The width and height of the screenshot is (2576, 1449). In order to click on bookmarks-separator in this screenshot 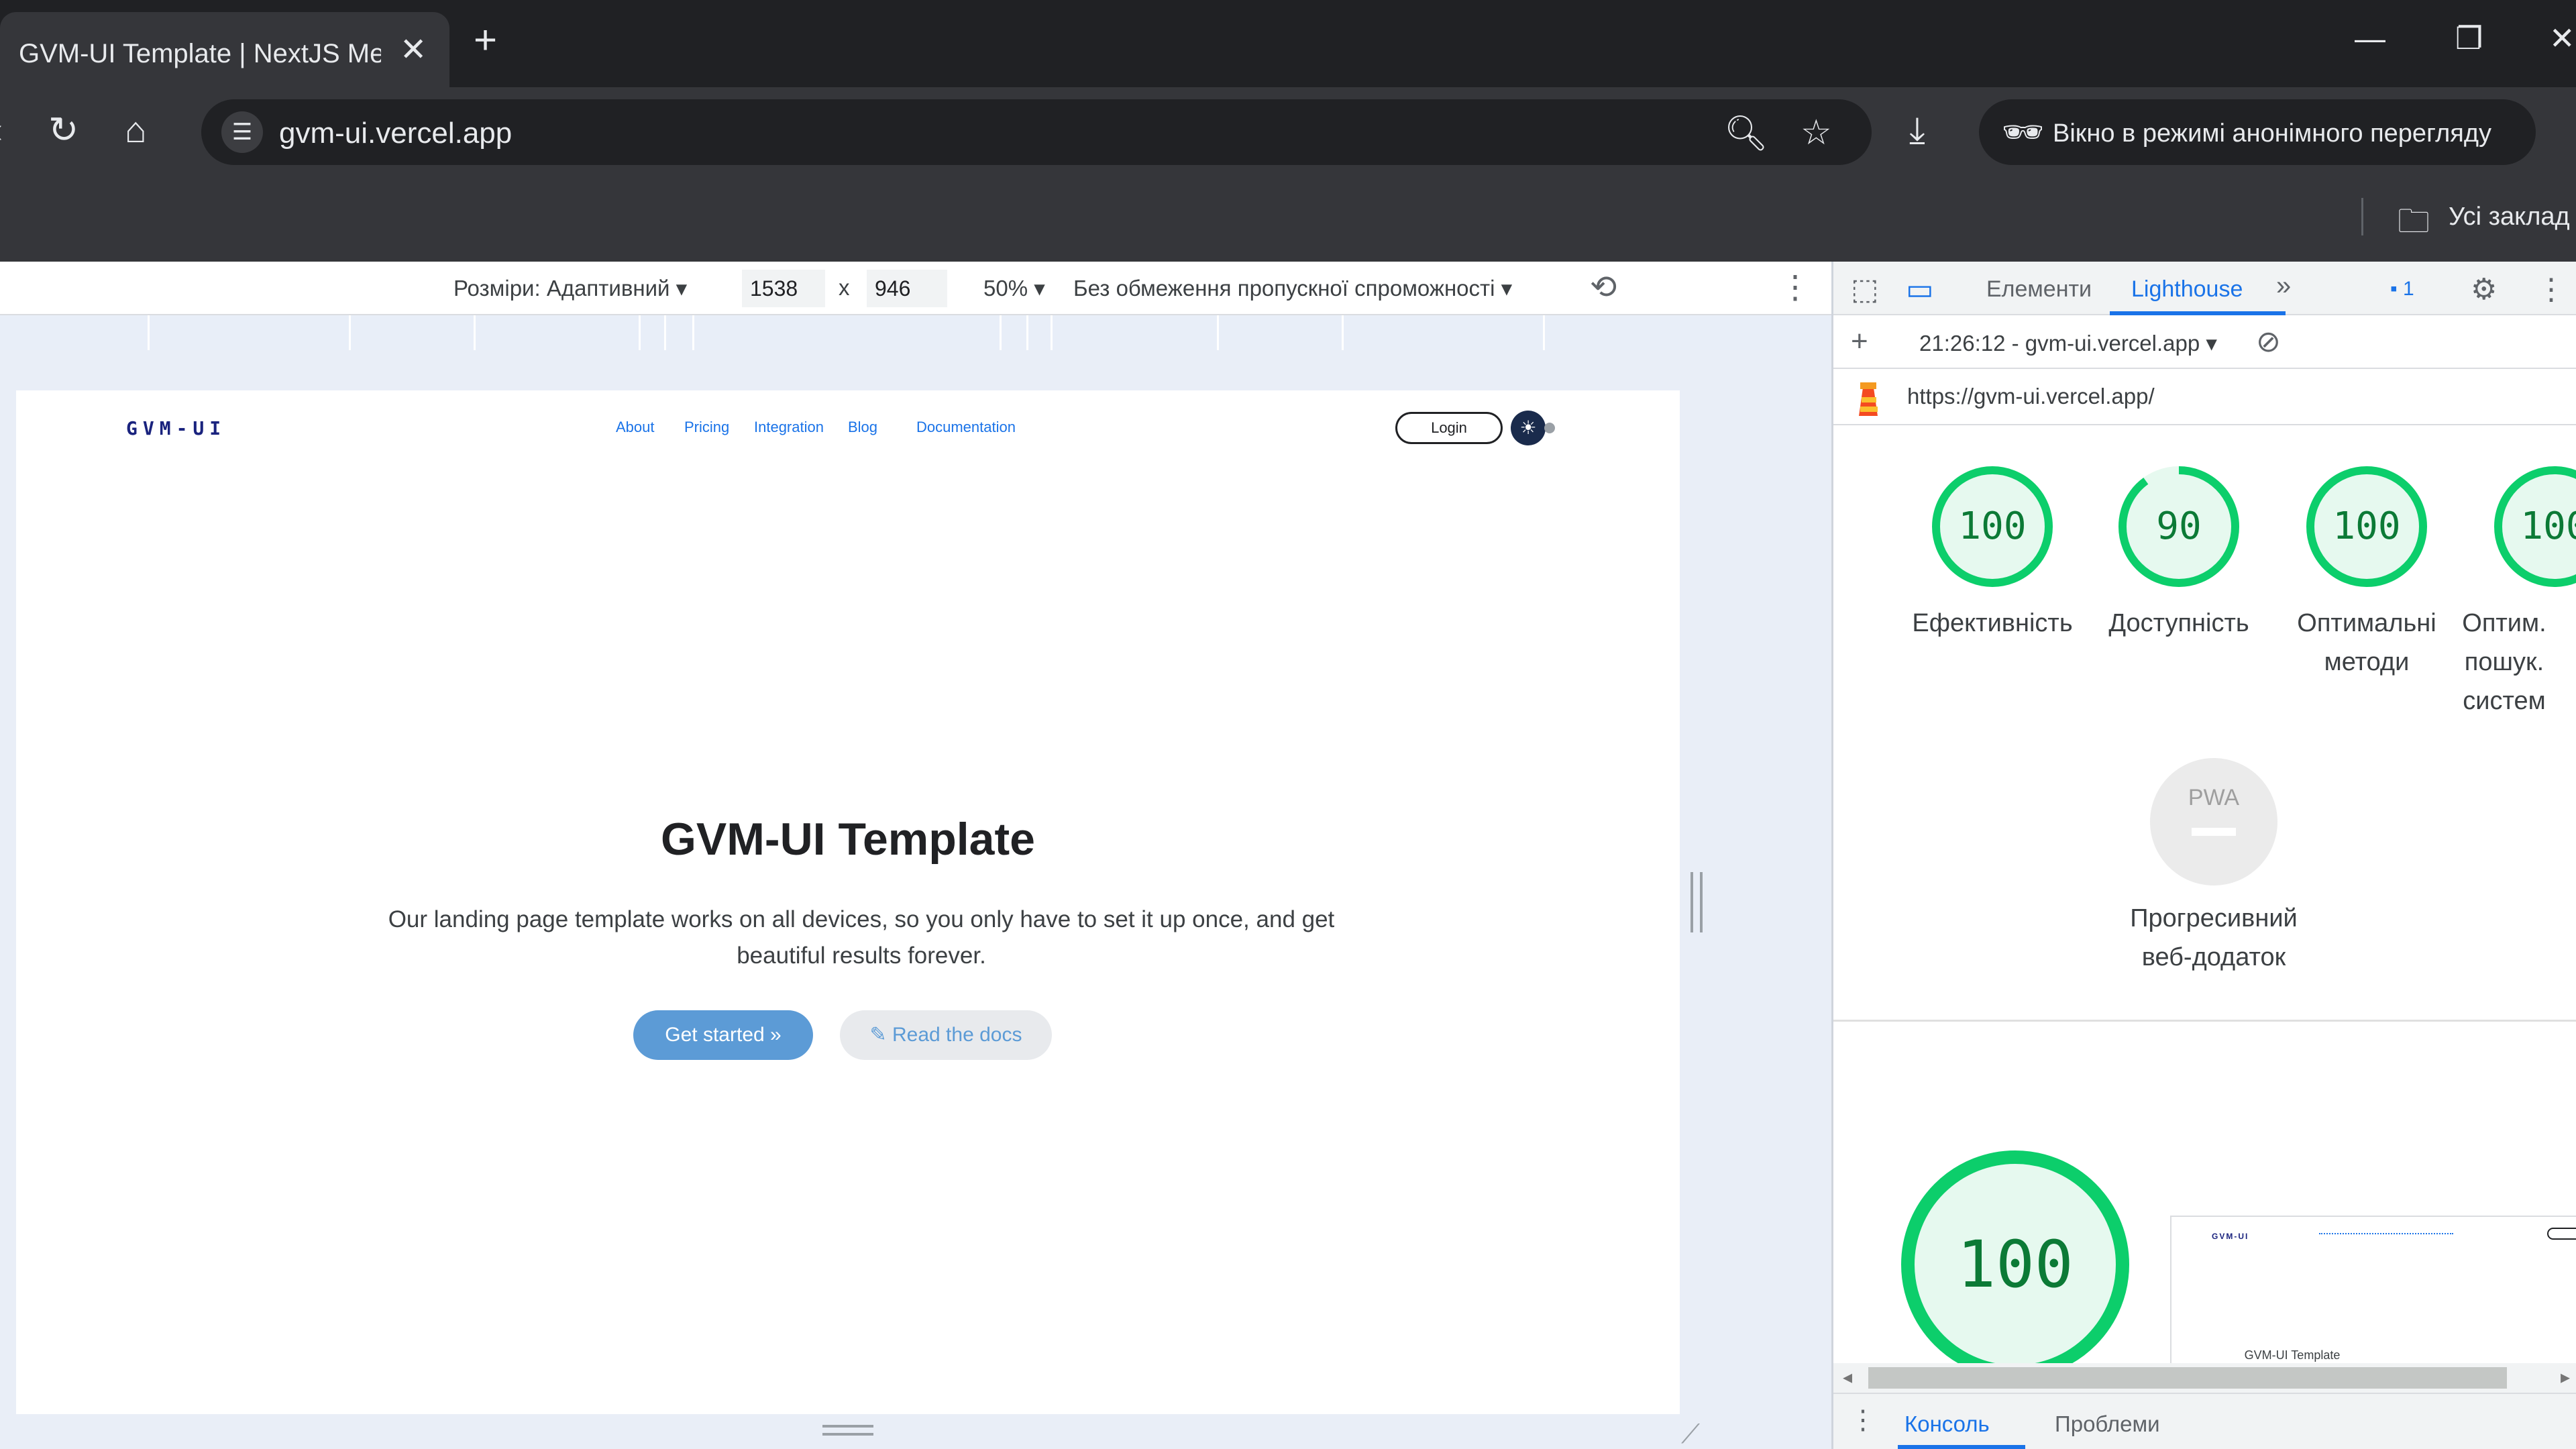, I will do `click(2362, 216)`.